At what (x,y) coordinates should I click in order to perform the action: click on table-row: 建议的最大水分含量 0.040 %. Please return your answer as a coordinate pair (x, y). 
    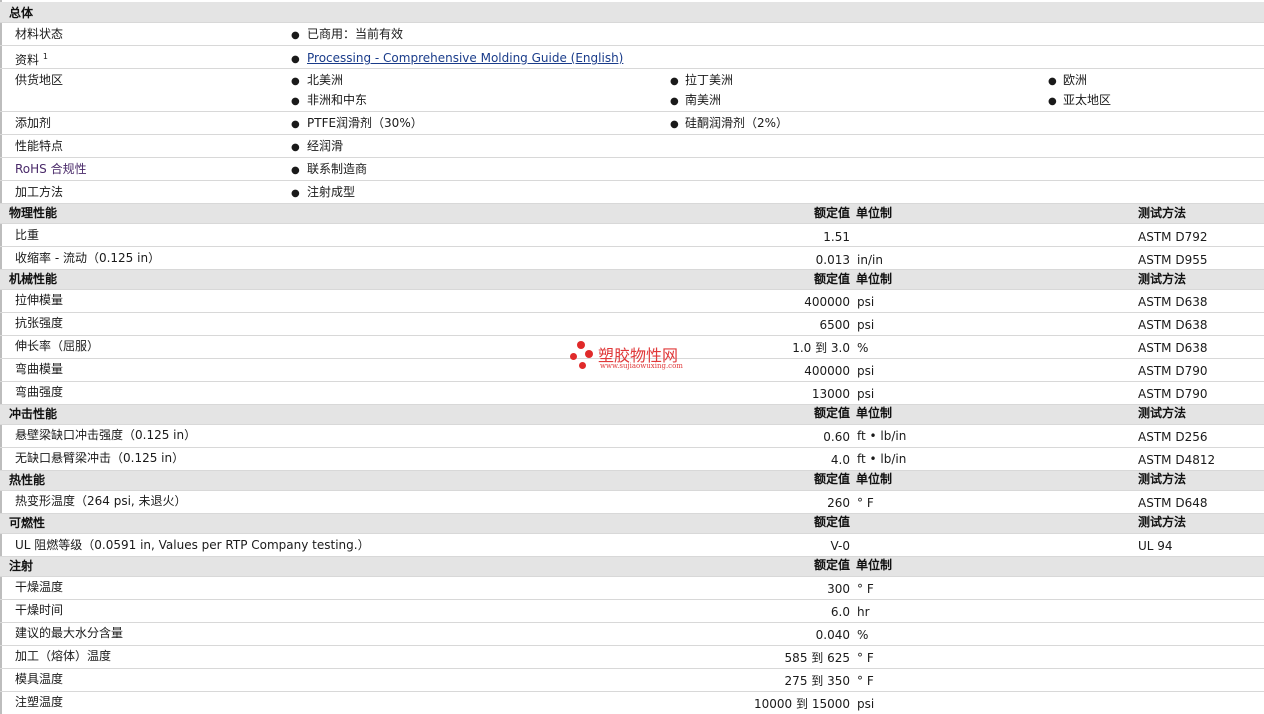
    Looking at the image, I should click on (632, 634).